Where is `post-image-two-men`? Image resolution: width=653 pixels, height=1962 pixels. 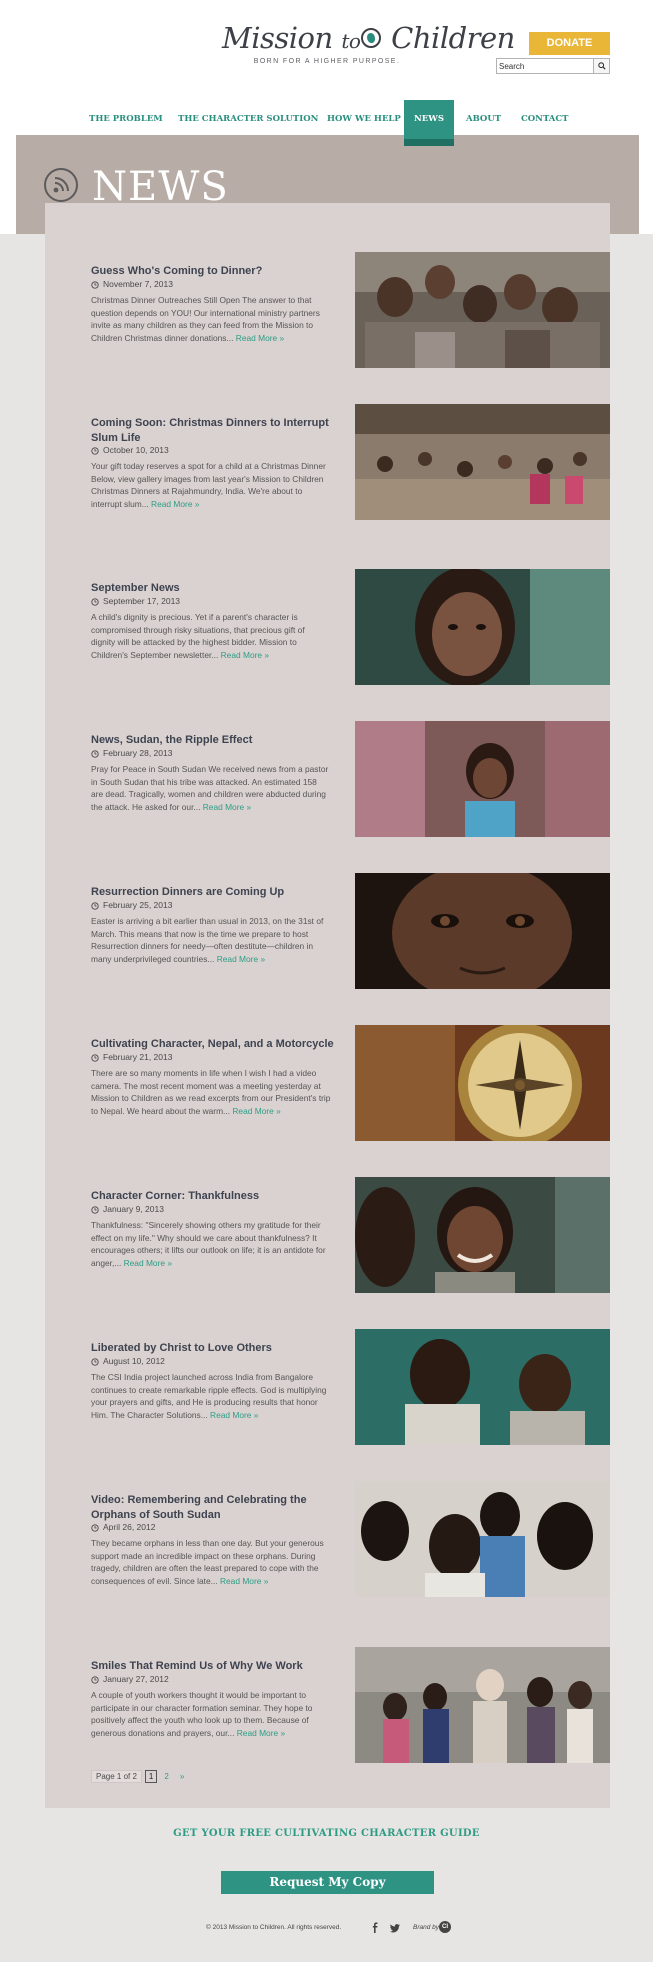
post-image-two-men is located at coordinates (482, 1387).